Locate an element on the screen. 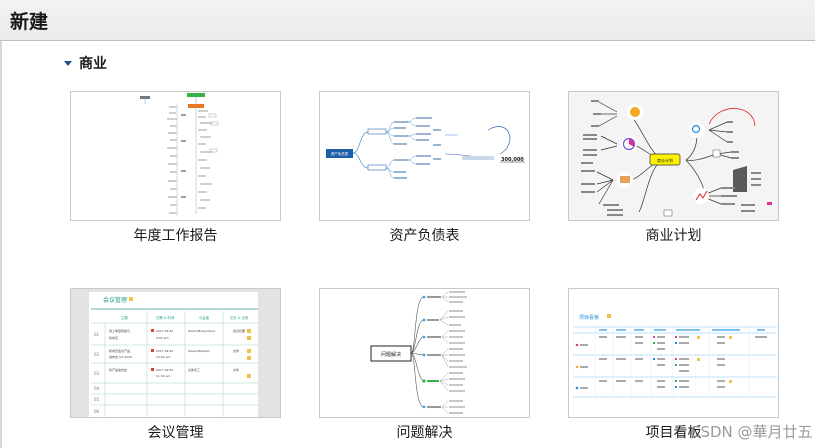 The width and height of the screenshot is (815, 448). template-thumbnail: 资产负债表 300,000 is located at coordinates (424, 156).